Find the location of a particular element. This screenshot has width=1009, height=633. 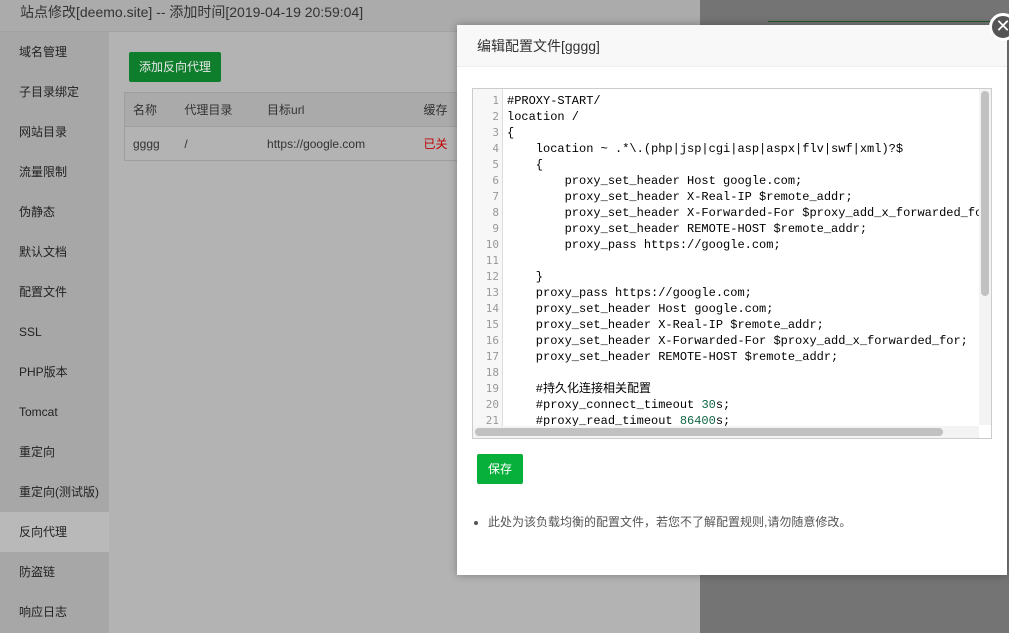

line-number: 11 is located at coordinates (492, 260).